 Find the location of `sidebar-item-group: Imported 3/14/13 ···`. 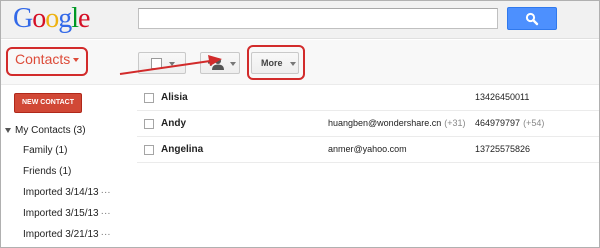

sidebar-item-group: Imported 3/14/13 ··· is located at coordinates (67, 192).